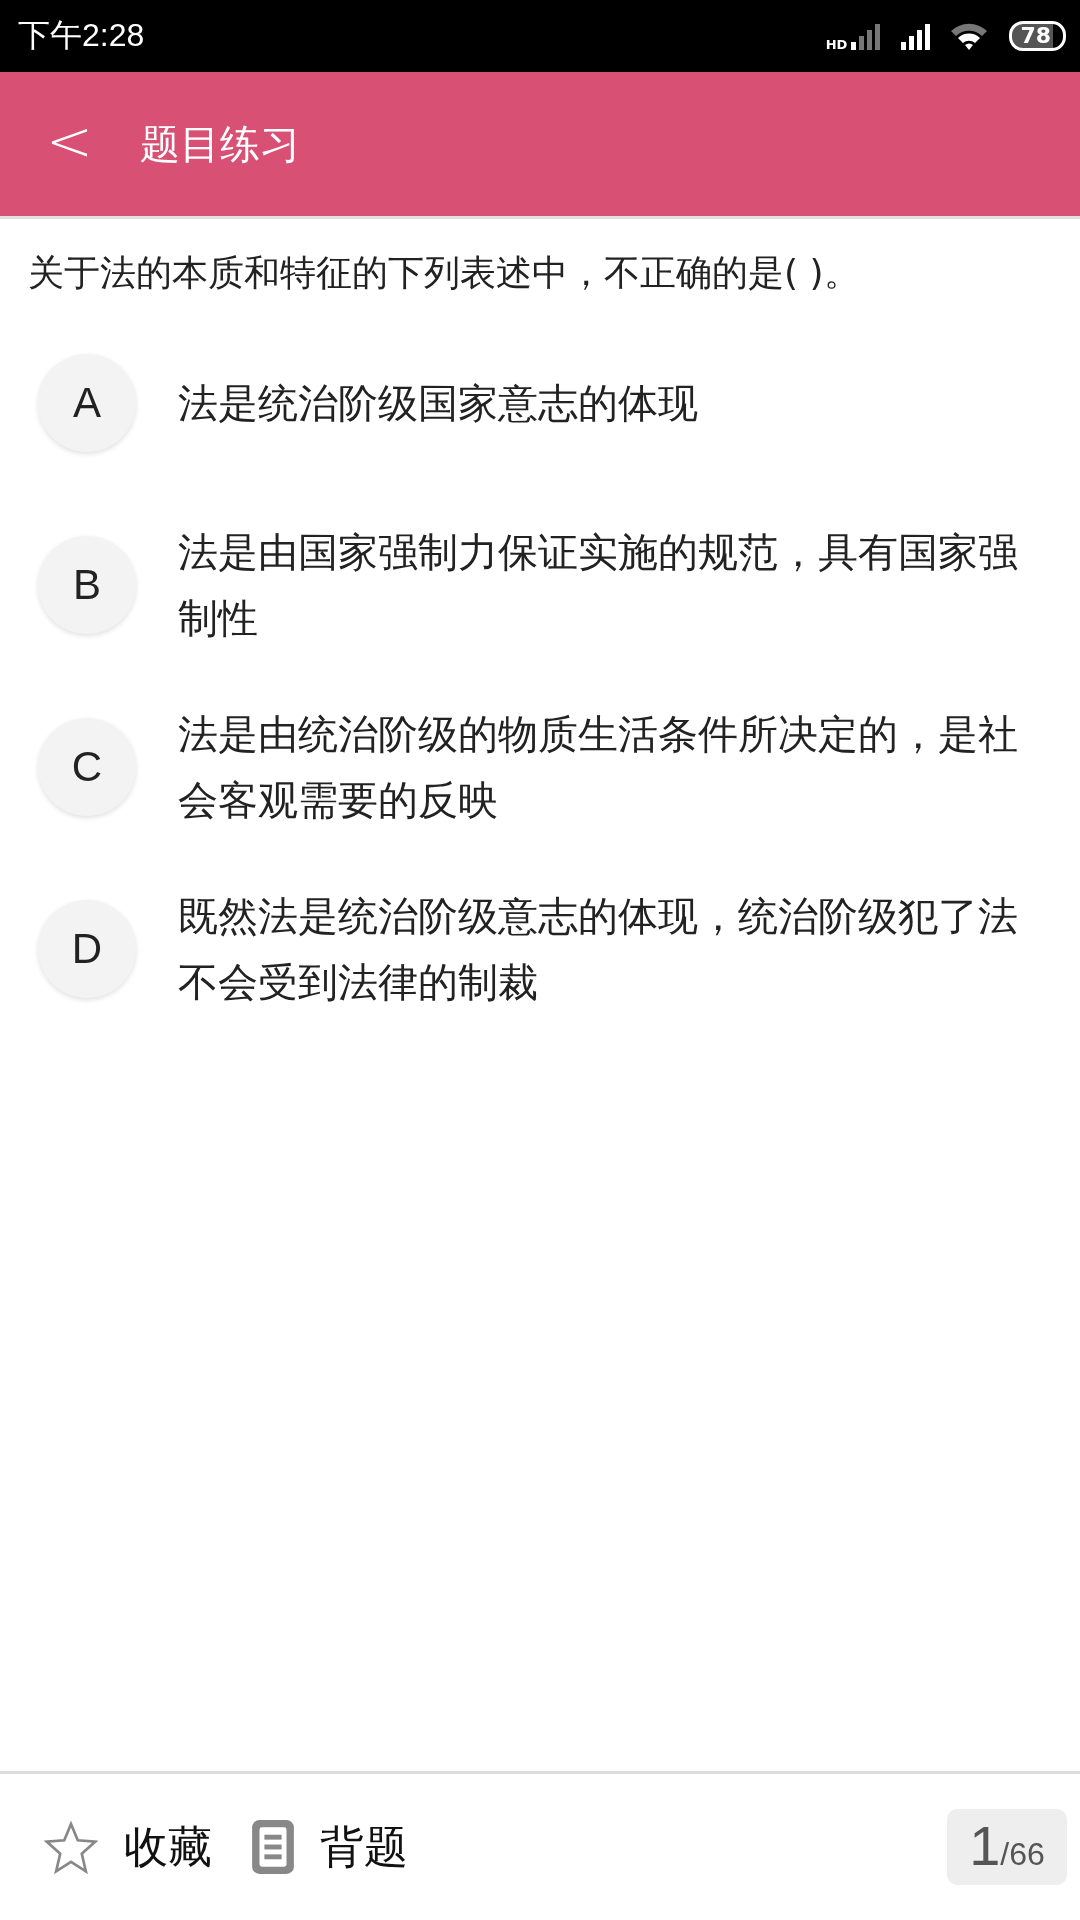  I want to click on wifi-icon, so click(969, 36).